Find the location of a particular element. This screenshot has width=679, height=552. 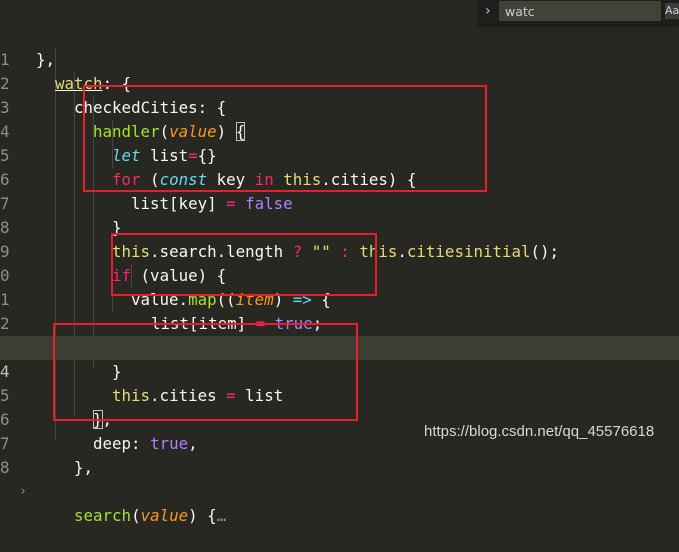

line-number: 8 is located at coordinates (5, 467).